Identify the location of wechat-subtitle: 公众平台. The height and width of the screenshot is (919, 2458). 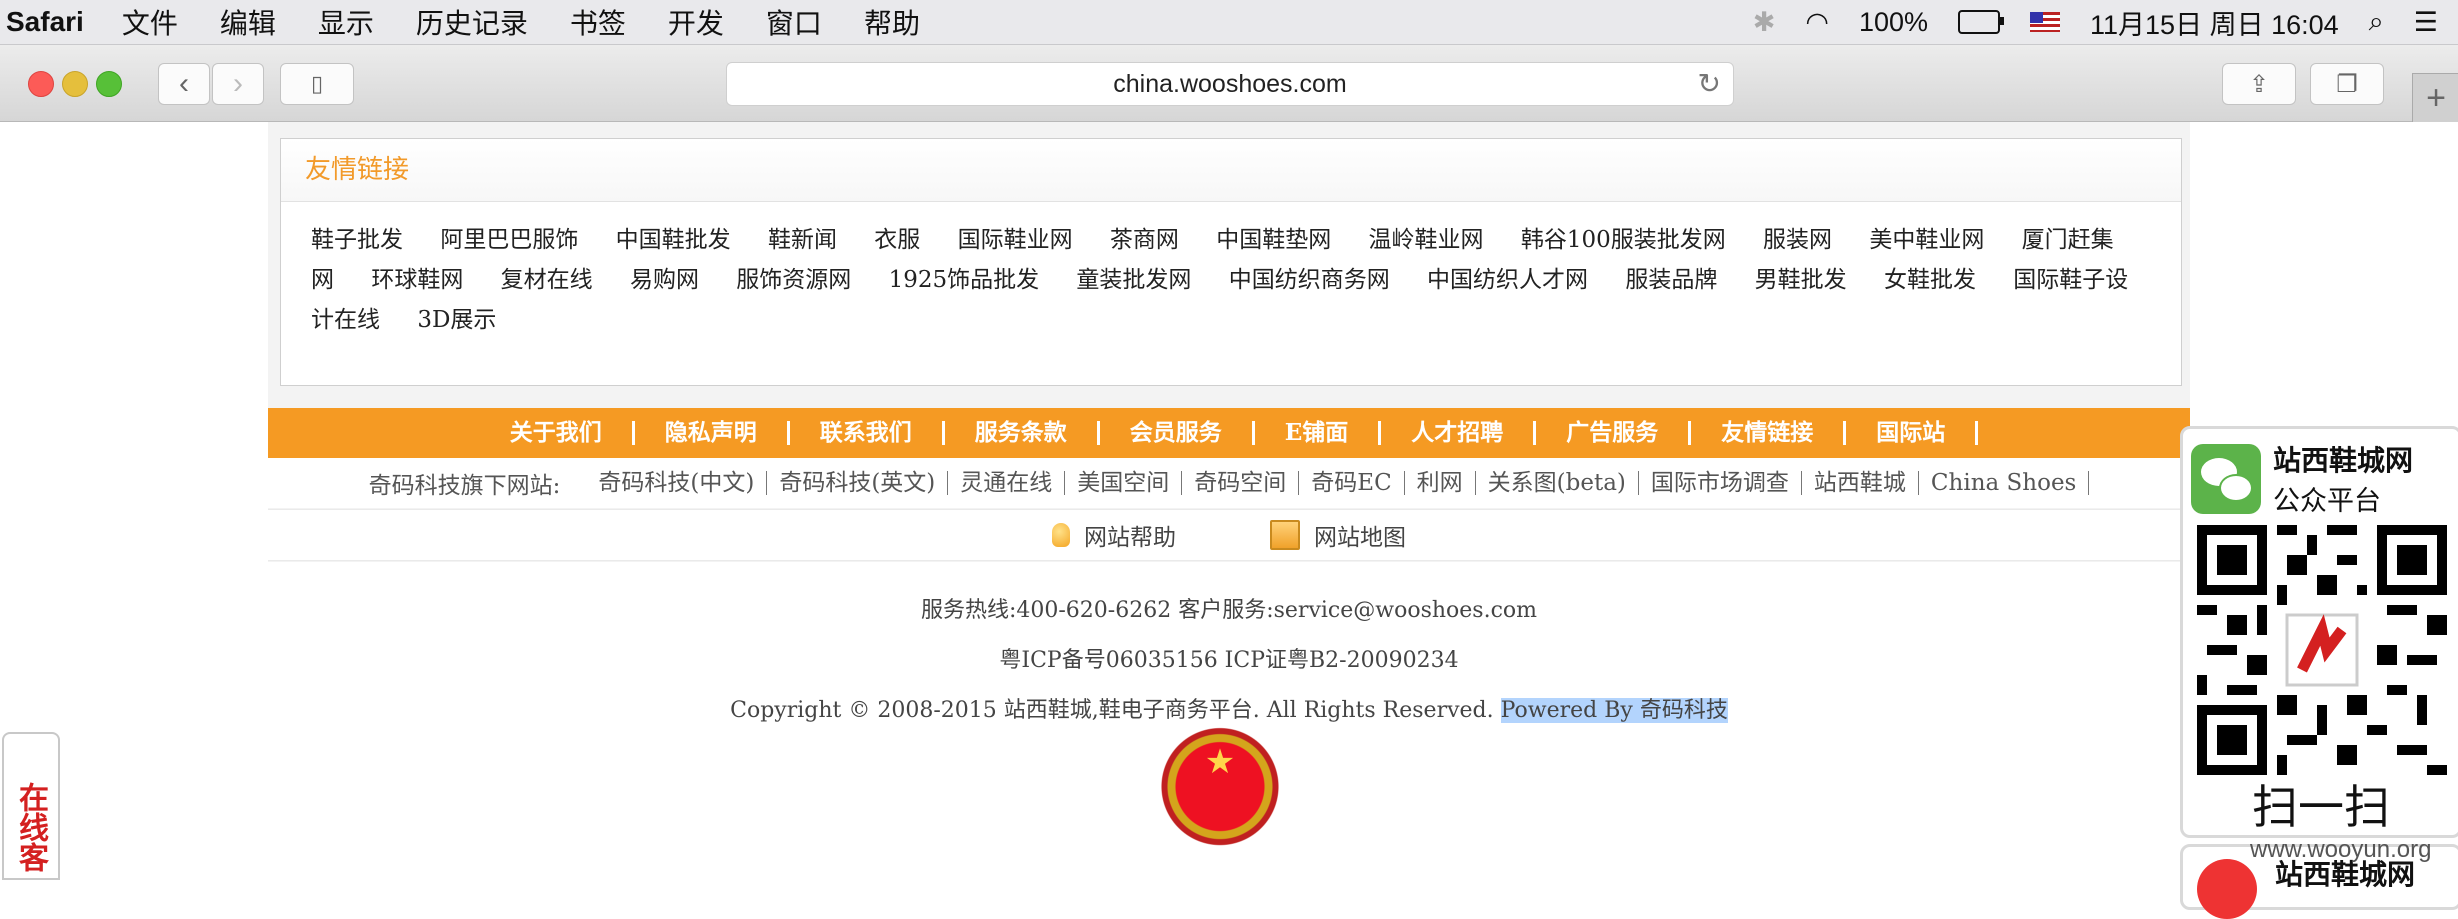
(2327, 501).